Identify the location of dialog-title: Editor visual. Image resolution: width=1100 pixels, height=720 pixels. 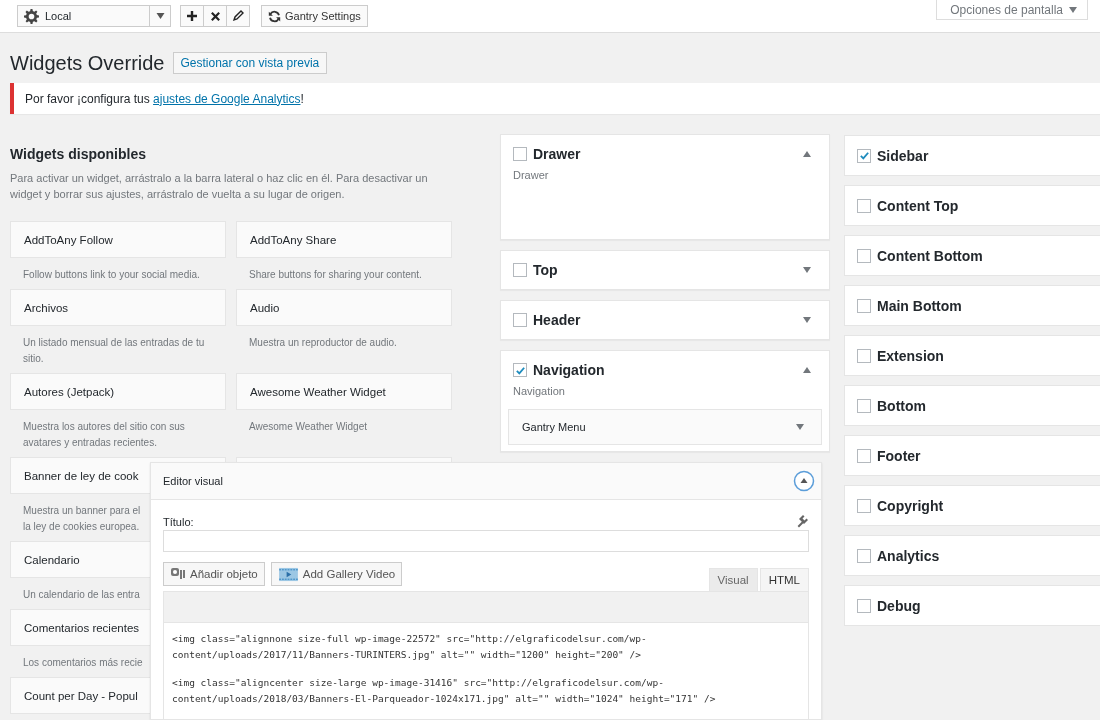
(193, 481).